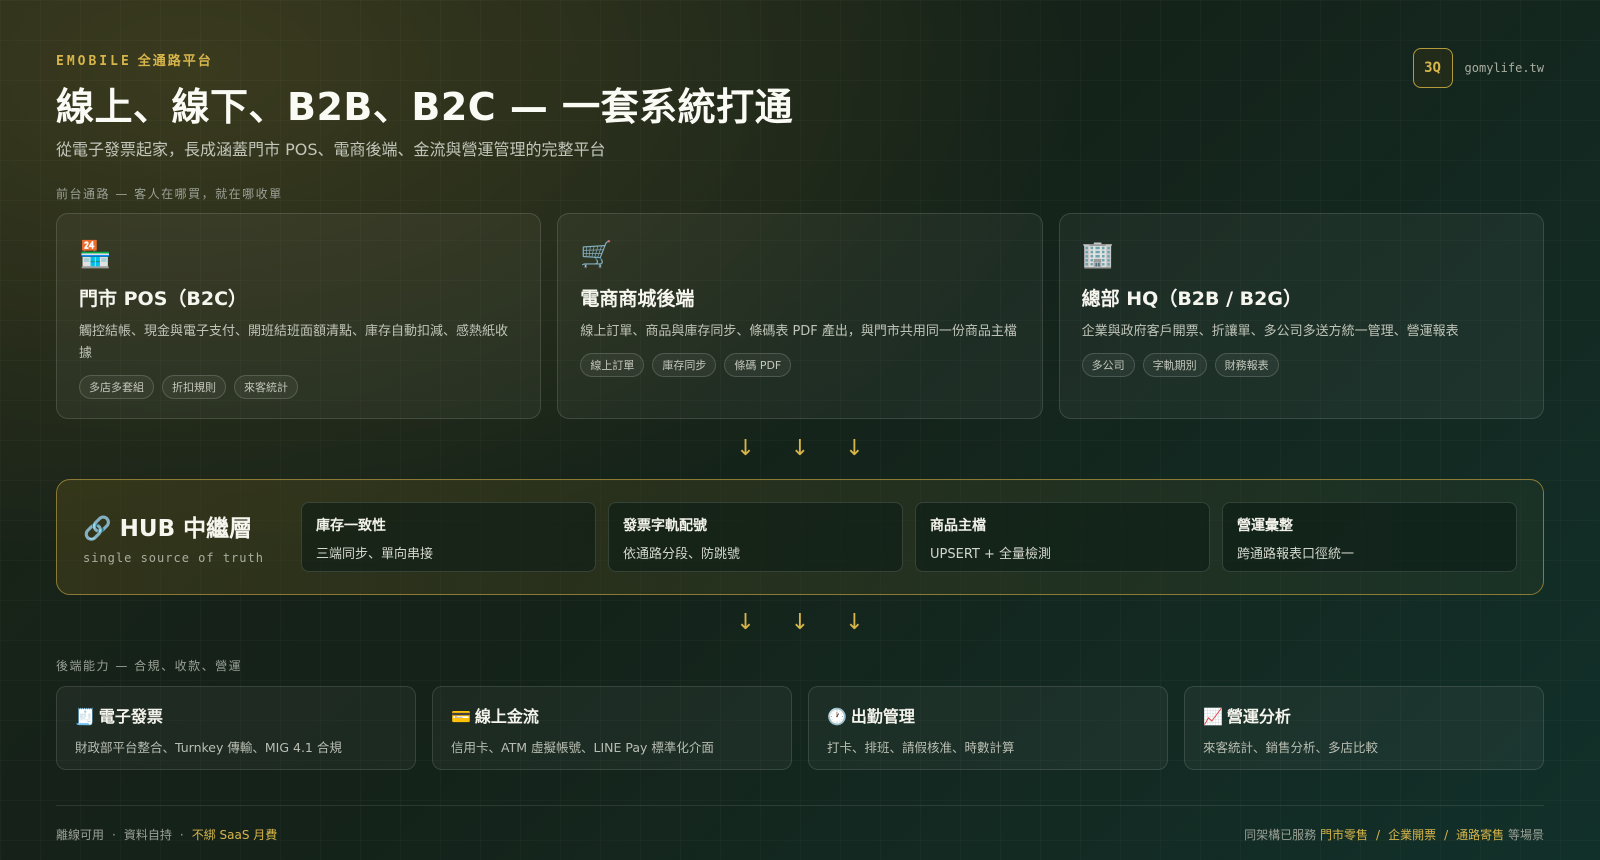 The height and width of the screenshot is (860, 1600). I want to click on hub-header: 🔗 HUB 中繼層 single source of truth, so click(186, 537).